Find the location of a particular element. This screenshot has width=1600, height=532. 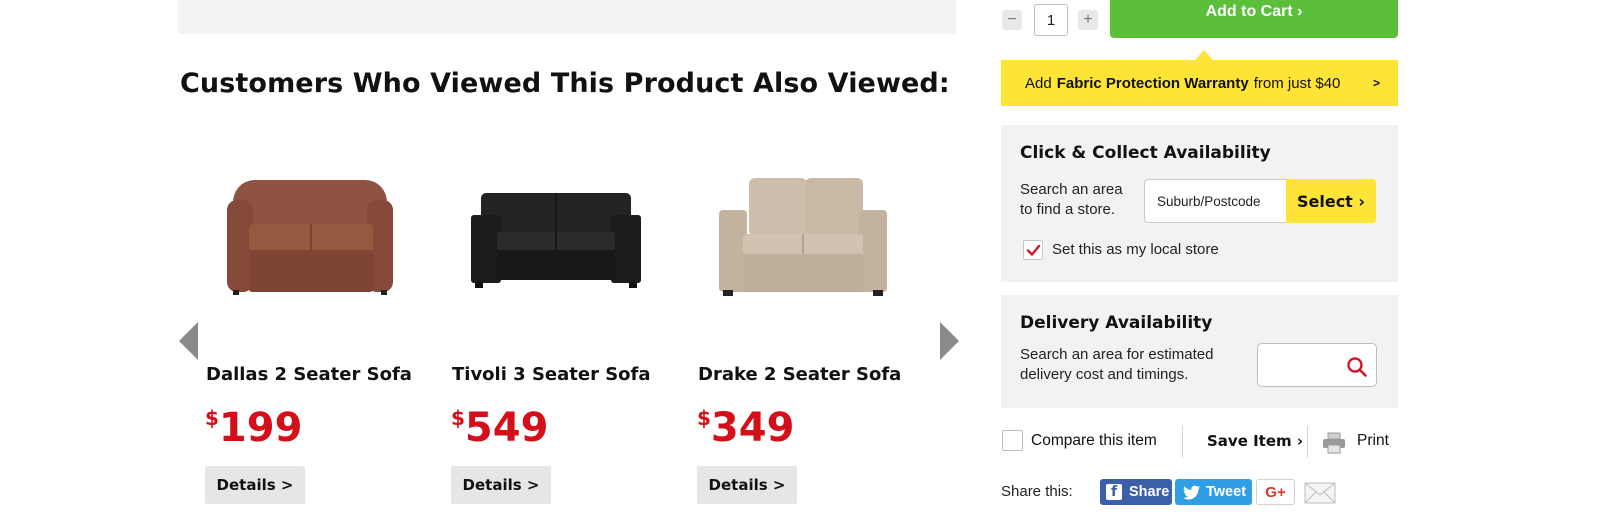

google-plus-button: G+ is located at coordinates (1275, 492).